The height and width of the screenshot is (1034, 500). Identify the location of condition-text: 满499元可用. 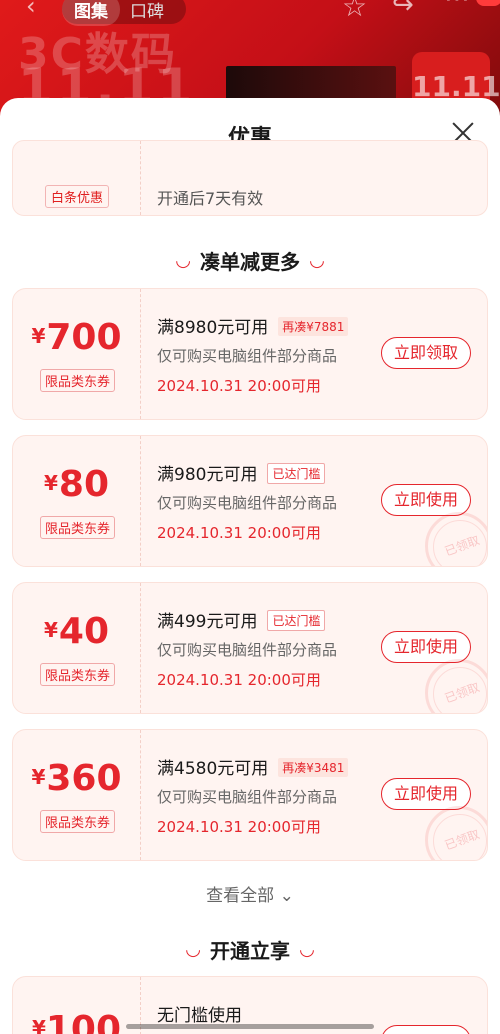
(207, 622).